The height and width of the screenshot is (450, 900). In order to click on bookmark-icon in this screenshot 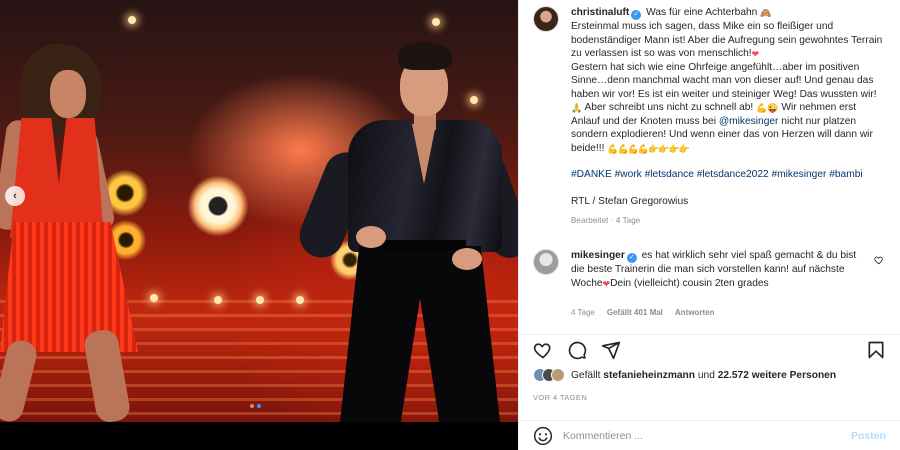, I will do `click(876, 350)`.